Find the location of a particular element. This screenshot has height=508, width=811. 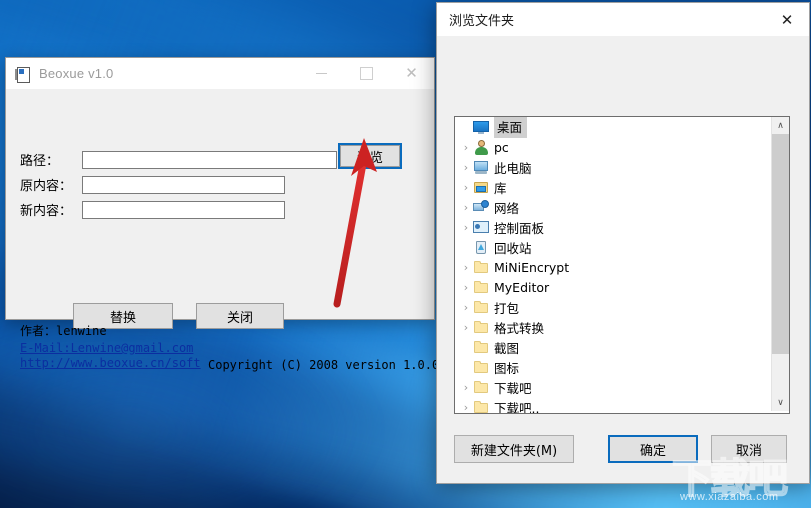

tree-item-xiazaiba-2: › 下载吧.. is located at coordinates (613, 405).